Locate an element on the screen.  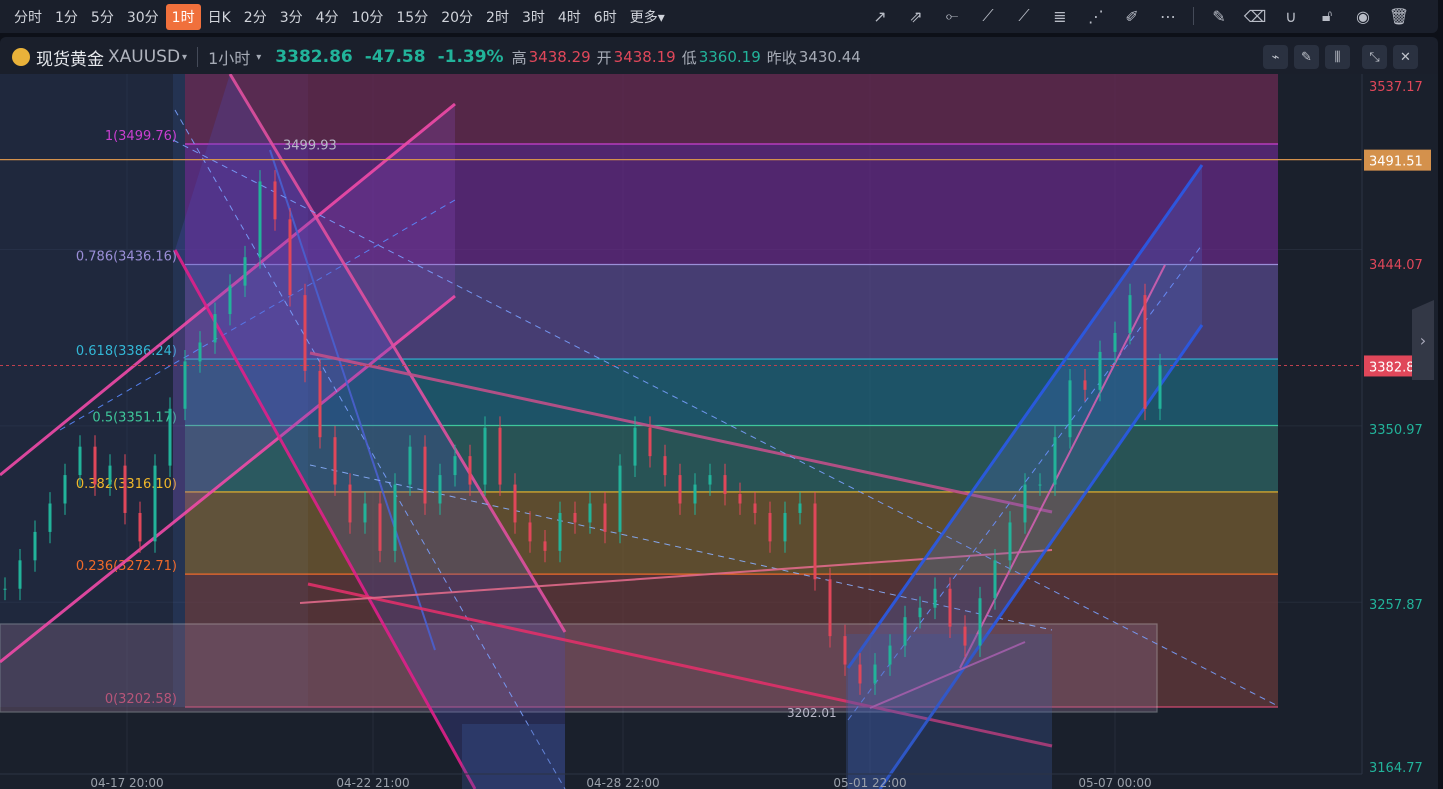
timeframe-12: 2时 is located at coordinates (497, 17).